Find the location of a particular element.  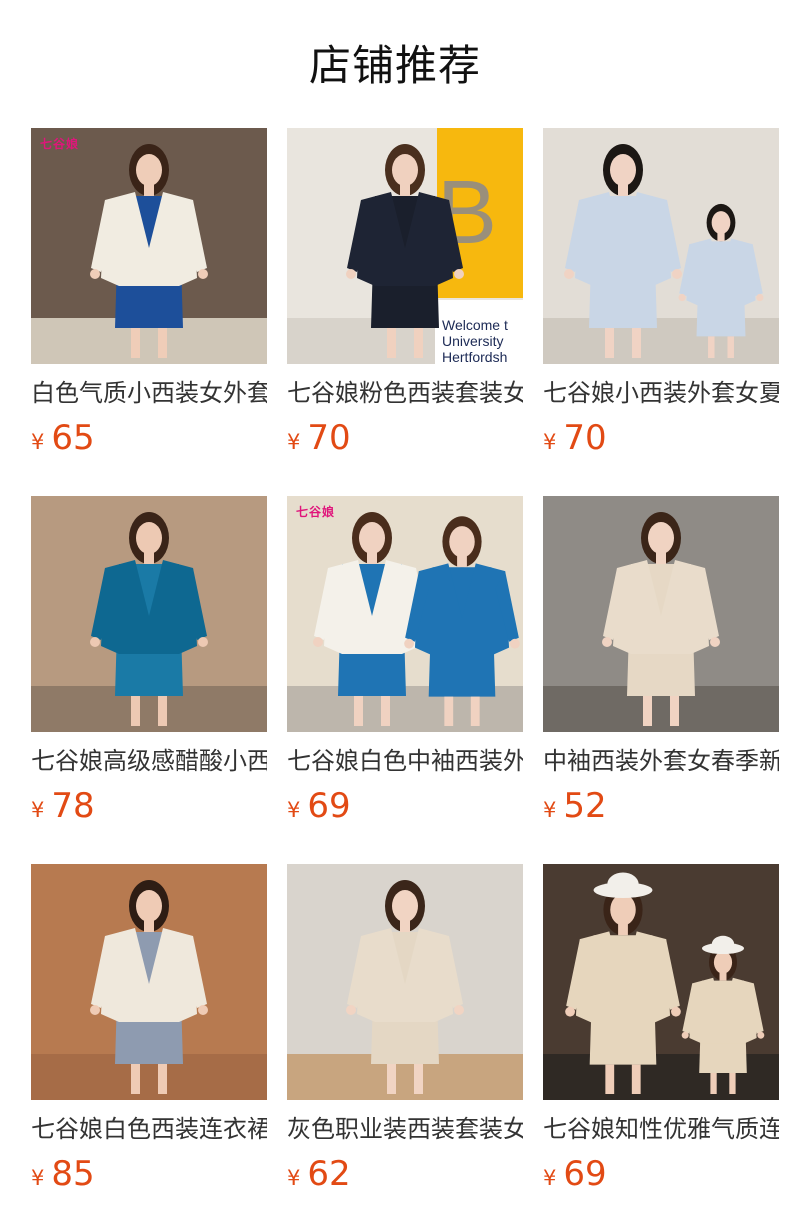

product-card: 七谷娘知性优雅气质连衣裙 ¥69 is located at coordinates (661, 1034).